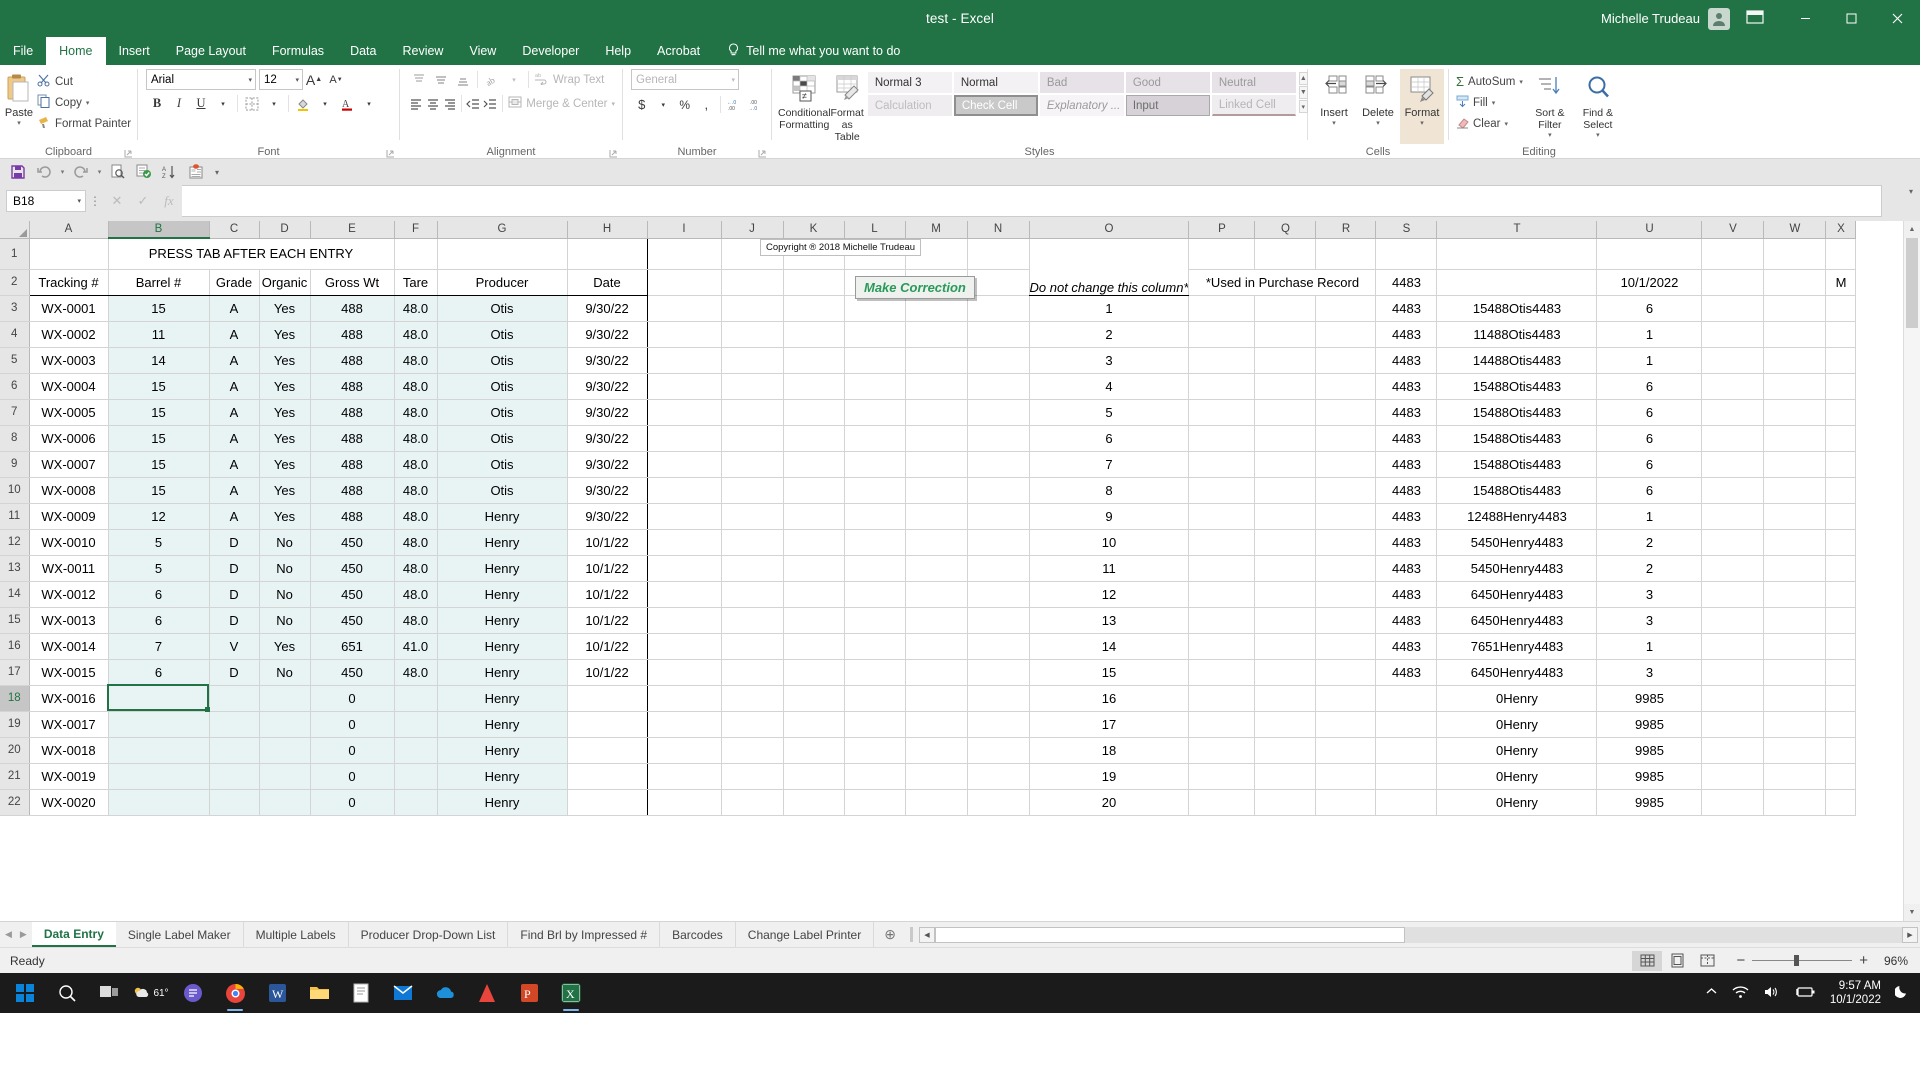 This screenshot has height=1080, width=1920. What do you see at coordinates (1109, 620) in the screenshot?
I see `cell-O15: 13` at bounding box center [1109, 620].